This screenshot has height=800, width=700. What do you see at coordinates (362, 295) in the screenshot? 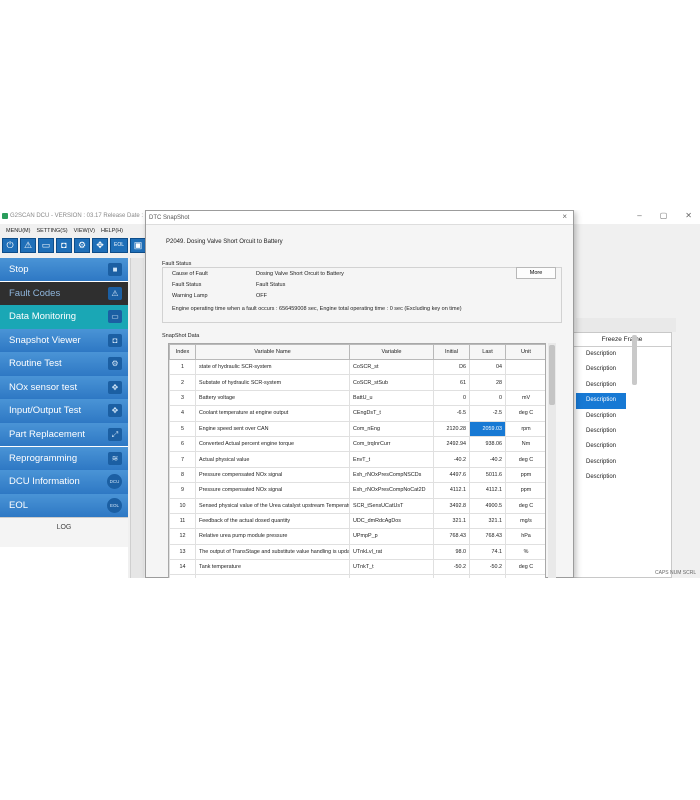
I see `fault-status-box` at bounding box center [362, 295].